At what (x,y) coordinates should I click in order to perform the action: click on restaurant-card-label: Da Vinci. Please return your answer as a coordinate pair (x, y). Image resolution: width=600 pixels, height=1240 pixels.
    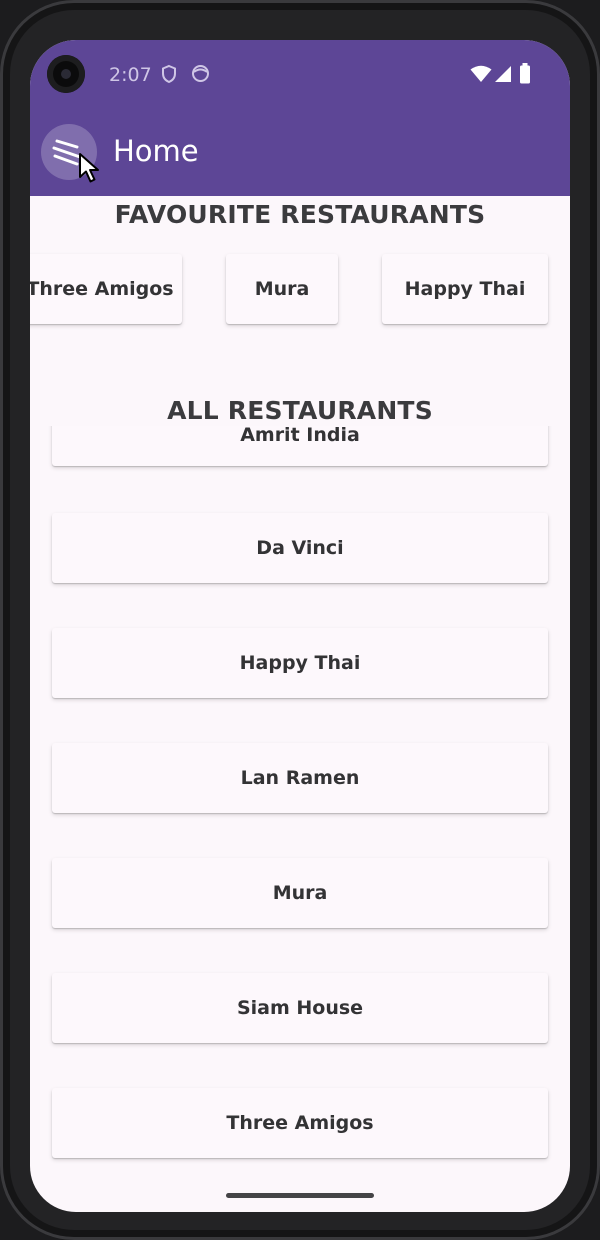
    Looking at the image, I should click on (300, 548).